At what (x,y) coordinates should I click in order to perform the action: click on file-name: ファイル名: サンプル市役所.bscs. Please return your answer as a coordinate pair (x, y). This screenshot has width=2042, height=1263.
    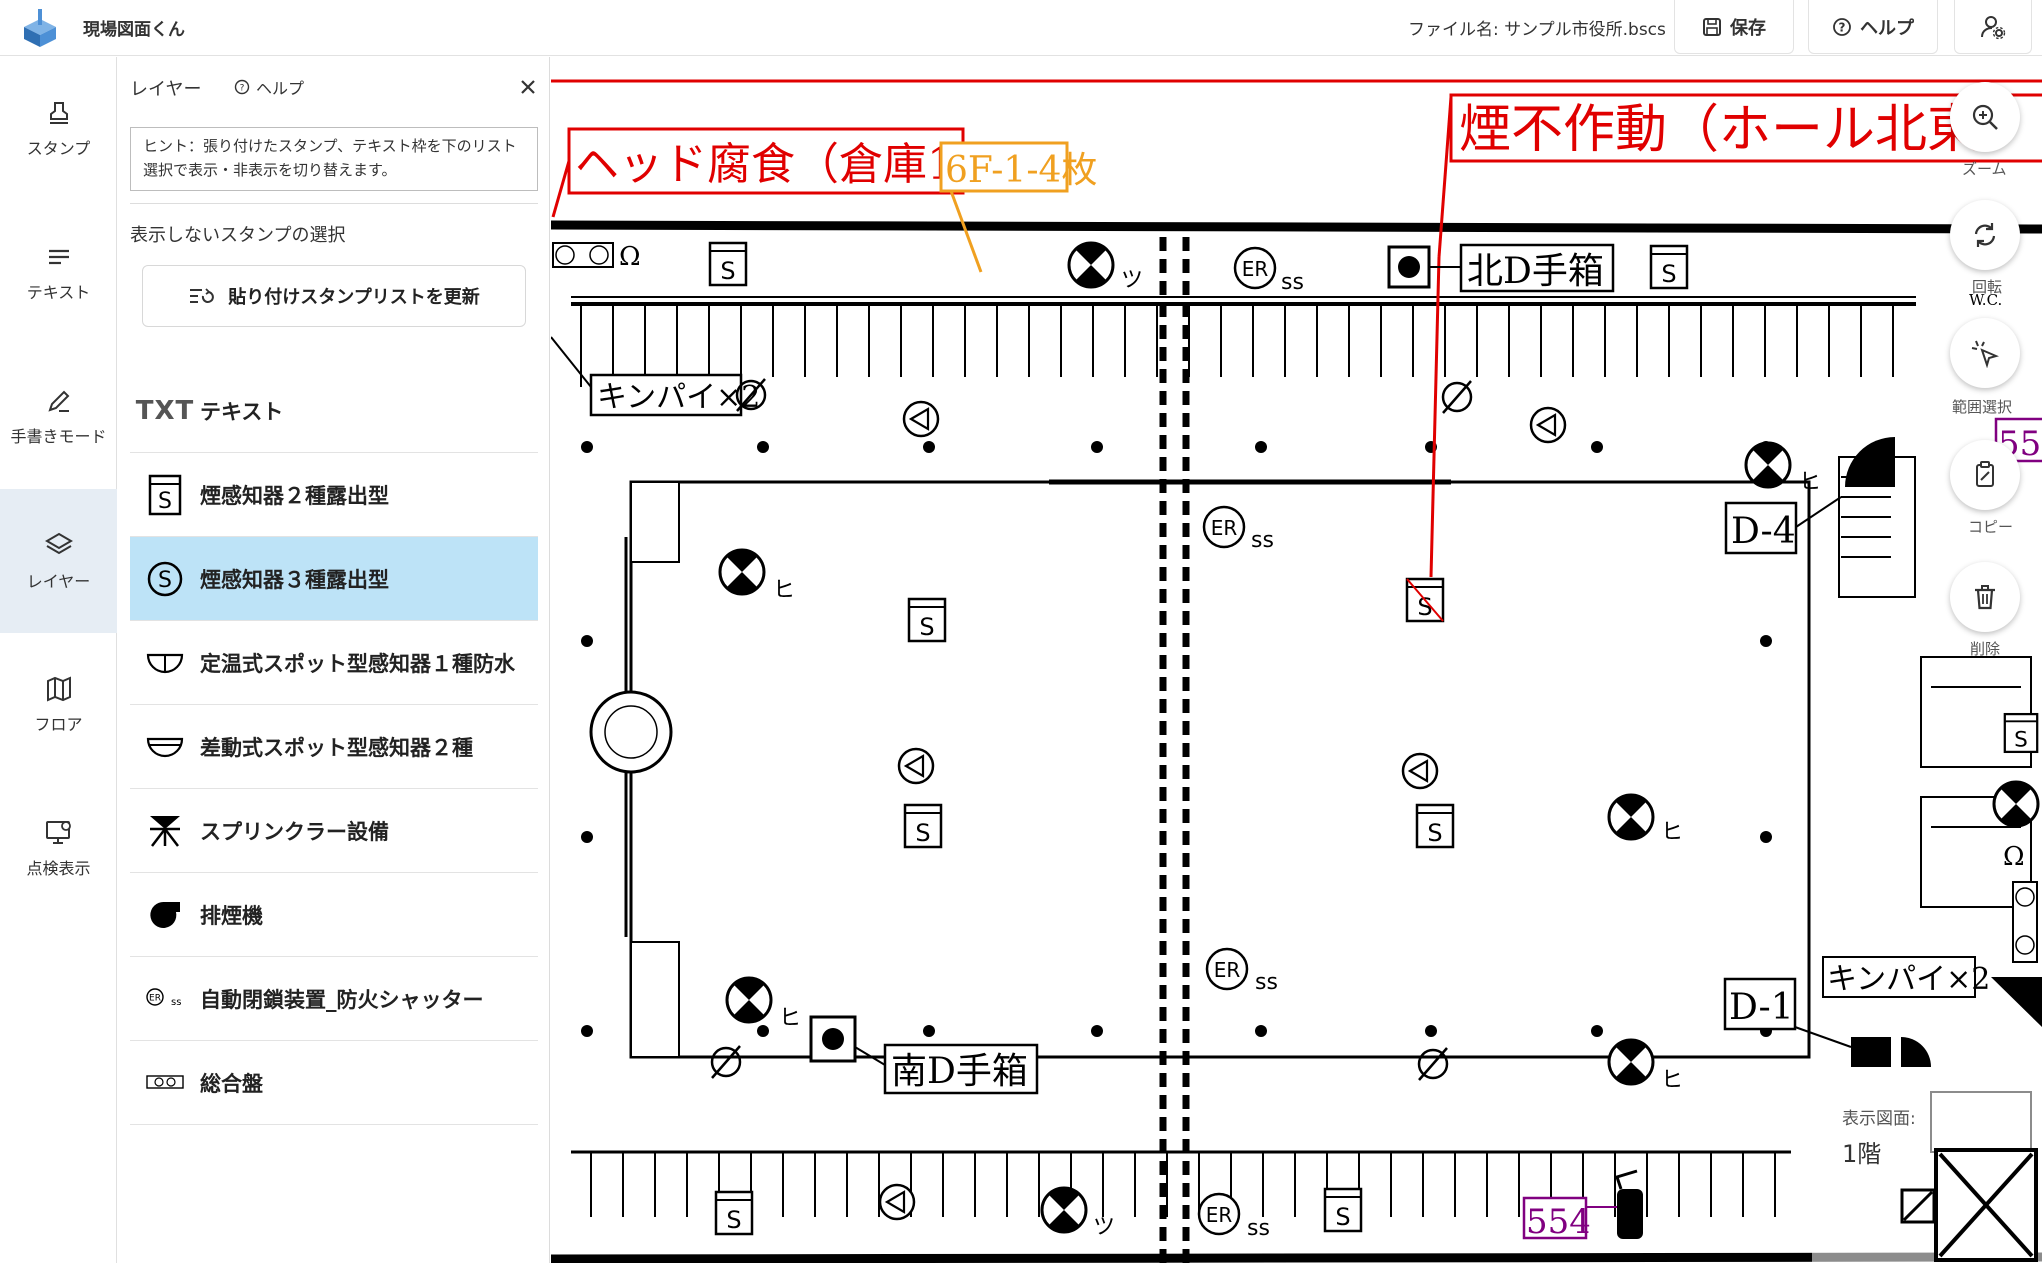
    Looking at the image, I should click on (1537, 30).